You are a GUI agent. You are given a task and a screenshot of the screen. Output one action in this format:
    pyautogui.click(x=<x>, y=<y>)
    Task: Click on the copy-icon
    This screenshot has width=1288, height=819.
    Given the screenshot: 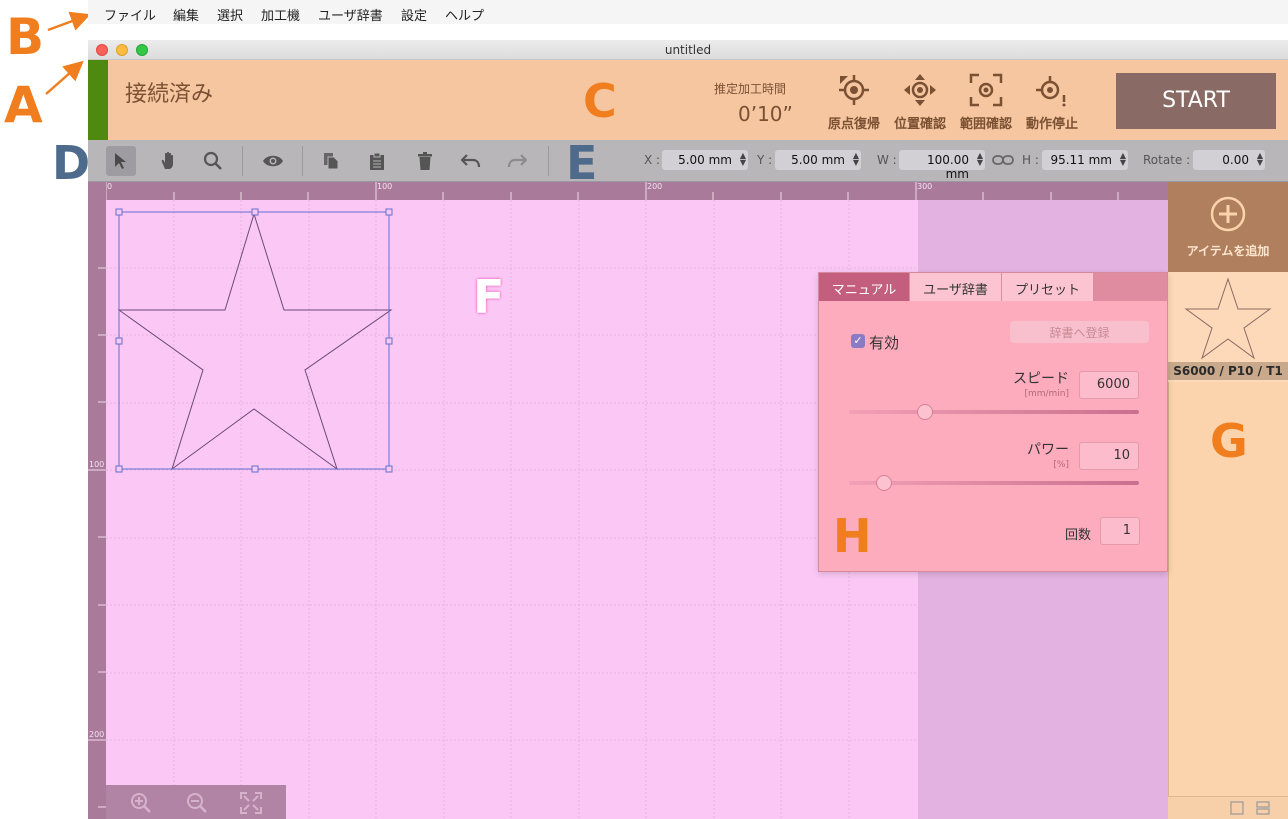 What is the action you would take?
    pyautogui.click(x=331, y=161)
    